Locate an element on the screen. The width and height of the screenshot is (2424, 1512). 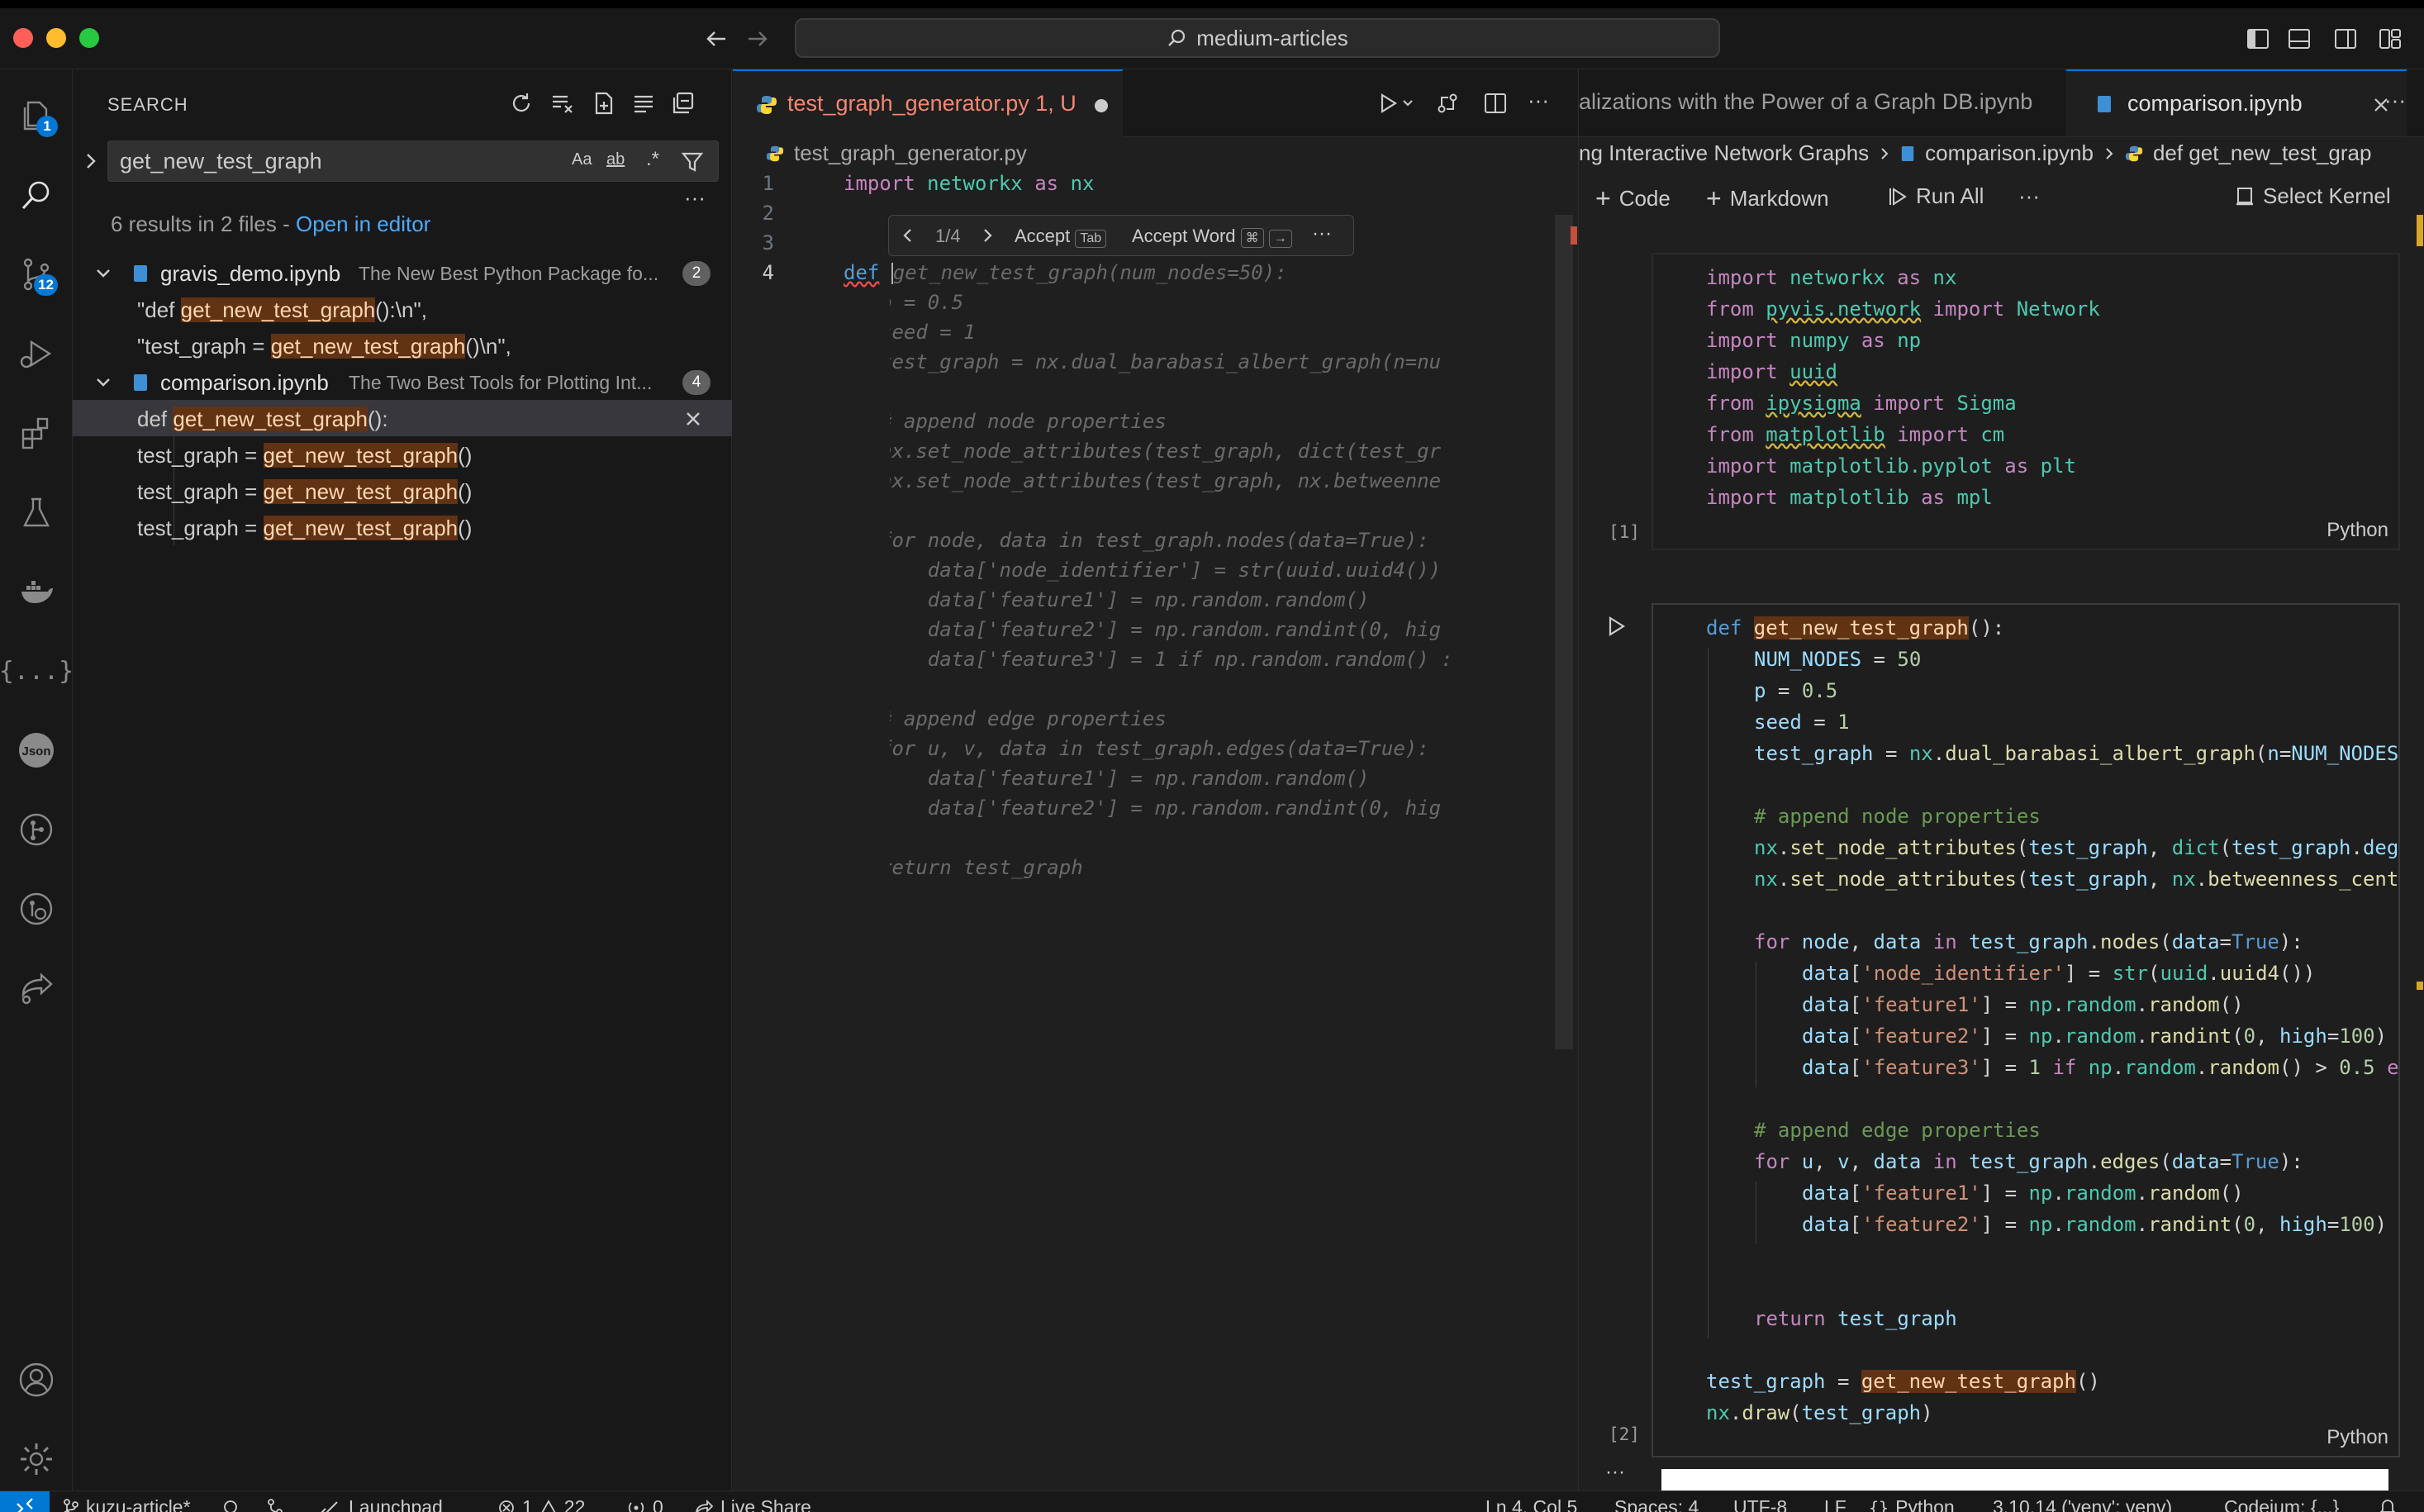
json-button: Json is located at coordinates (36, 750).